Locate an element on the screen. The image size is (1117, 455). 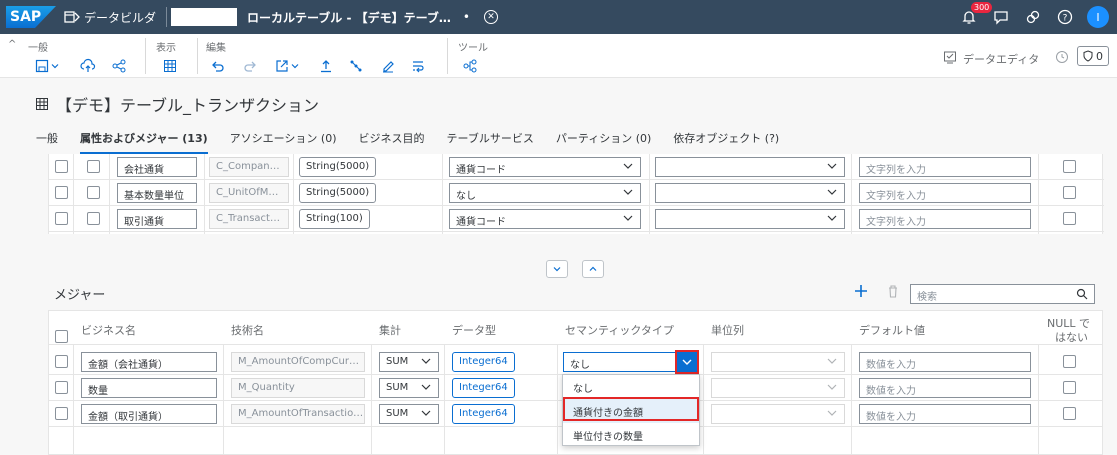
notifications-button: 300 is located at coordinates (973, 17).